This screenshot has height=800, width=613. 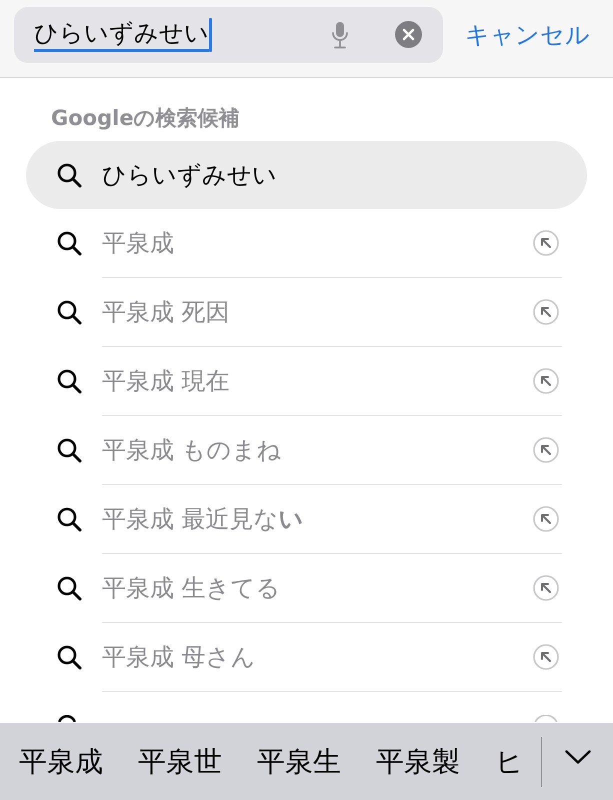 What do you see at coordinates (306, 243) in the screenshot?
I see `suggestion-row: 平泉成` at bounding box center [306, 243].